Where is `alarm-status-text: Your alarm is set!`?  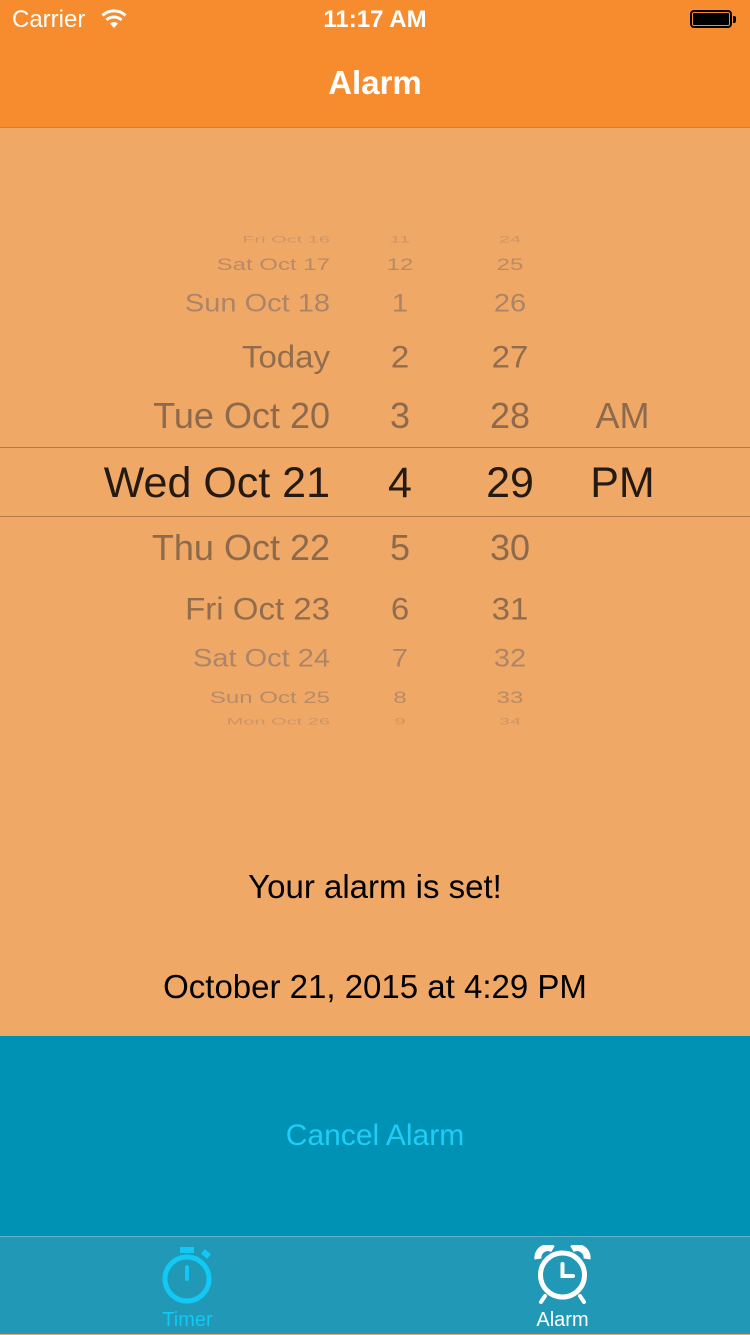 alarm-status-text: Your alarm is set! is located at coordinates (375, 886).